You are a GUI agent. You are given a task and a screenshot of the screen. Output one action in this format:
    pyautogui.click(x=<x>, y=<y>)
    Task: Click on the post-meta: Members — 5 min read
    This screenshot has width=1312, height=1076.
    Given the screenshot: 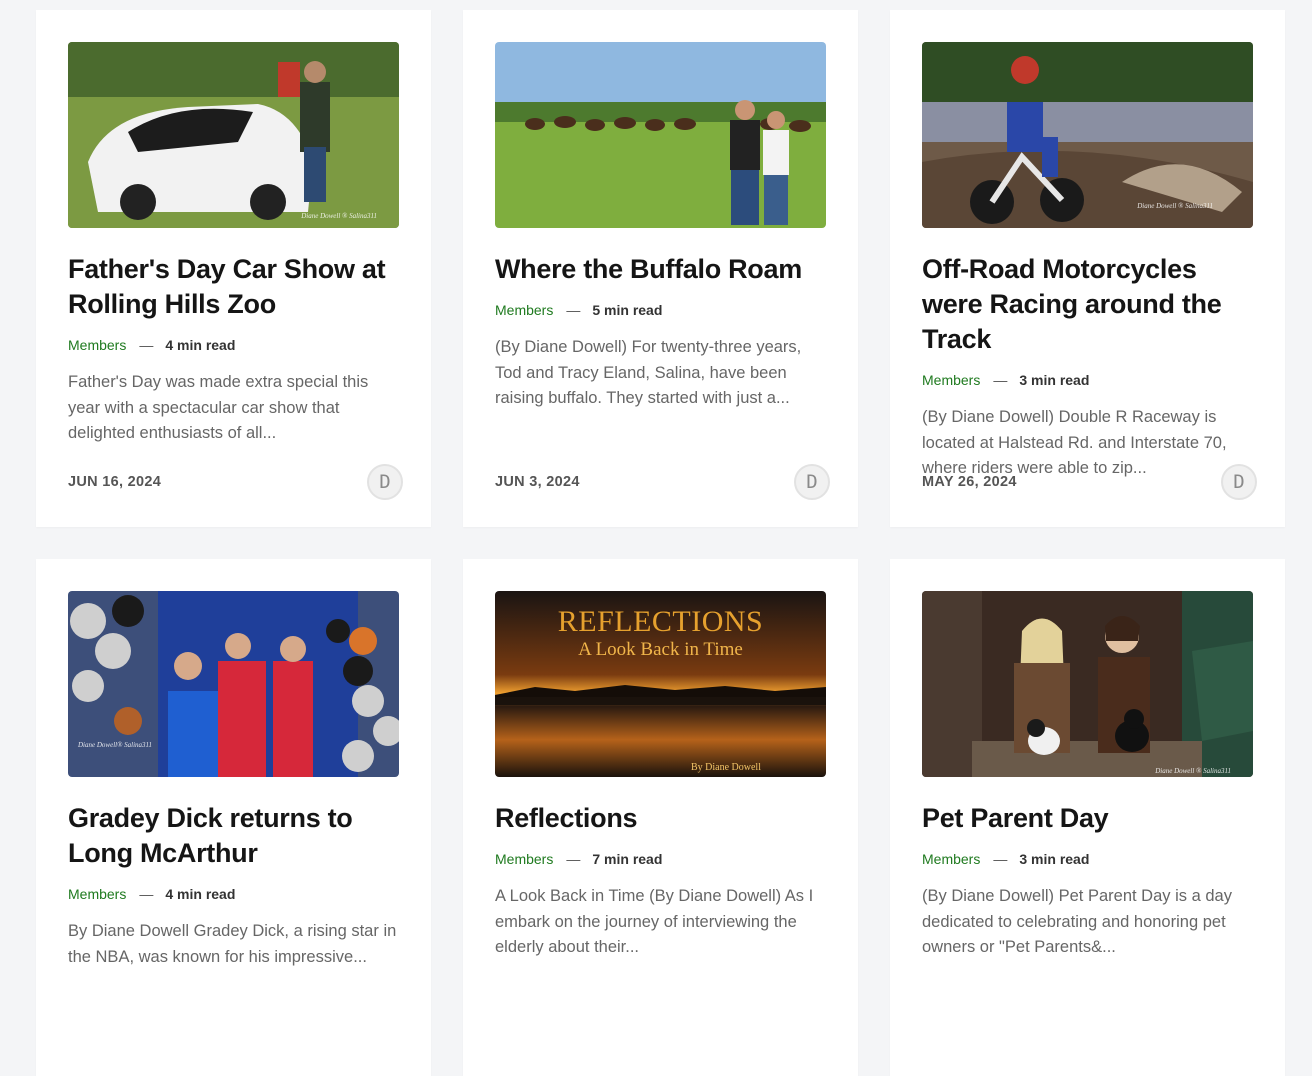 What is the action you would take?
    pyautogui.click(x=660, y=310)
    